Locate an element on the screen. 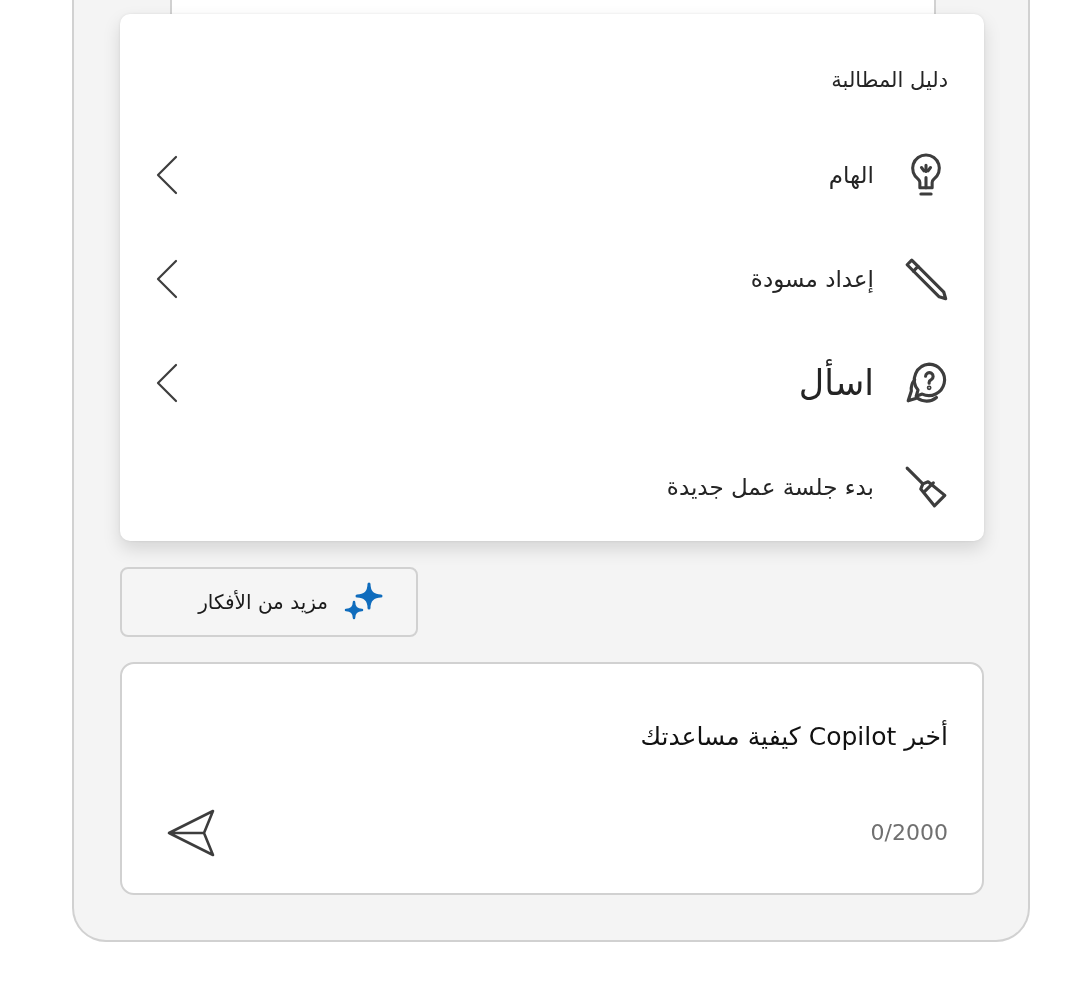 This screenshot has width=1080, height=1005. more-ideas-button: مزيد من الأفكار is located at coordinates (269, 602).